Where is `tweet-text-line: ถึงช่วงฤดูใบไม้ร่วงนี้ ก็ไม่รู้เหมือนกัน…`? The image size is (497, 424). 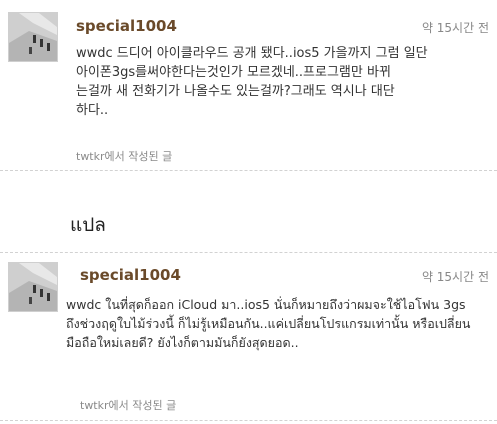 tweet-text-line: ถึงช่วงฤดูใบไม้ร่วงนี้ ก็ไม่รู้เหมือนกัน… is located at coordinates (268, 323).